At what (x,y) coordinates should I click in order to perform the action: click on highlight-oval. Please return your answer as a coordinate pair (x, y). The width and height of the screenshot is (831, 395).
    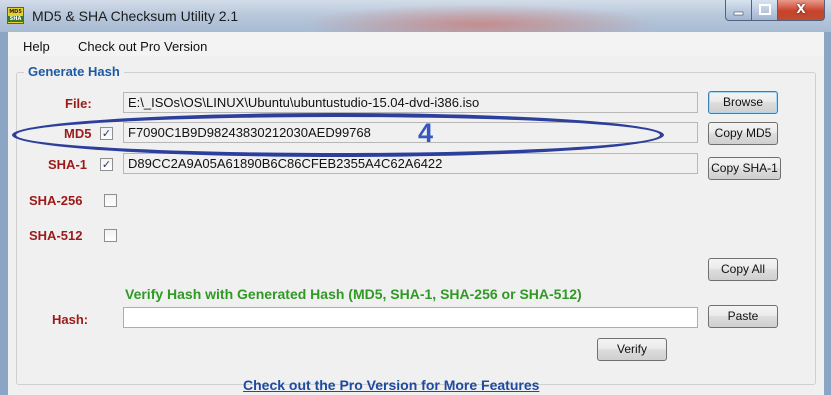
    Looking at the image, I should click on (338, 135).